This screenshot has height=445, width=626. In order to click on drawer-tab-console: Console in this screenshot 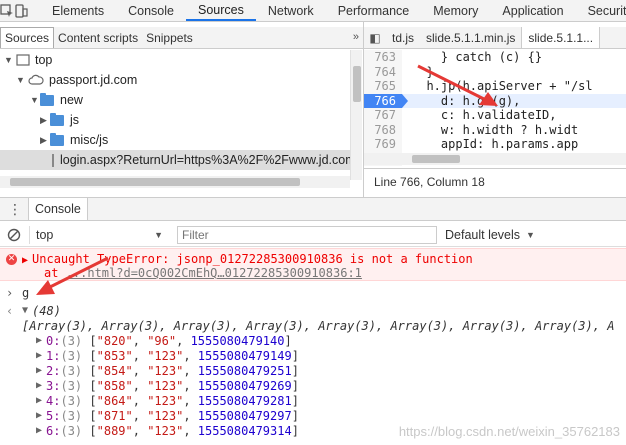, I will do `click(58, 209)`.